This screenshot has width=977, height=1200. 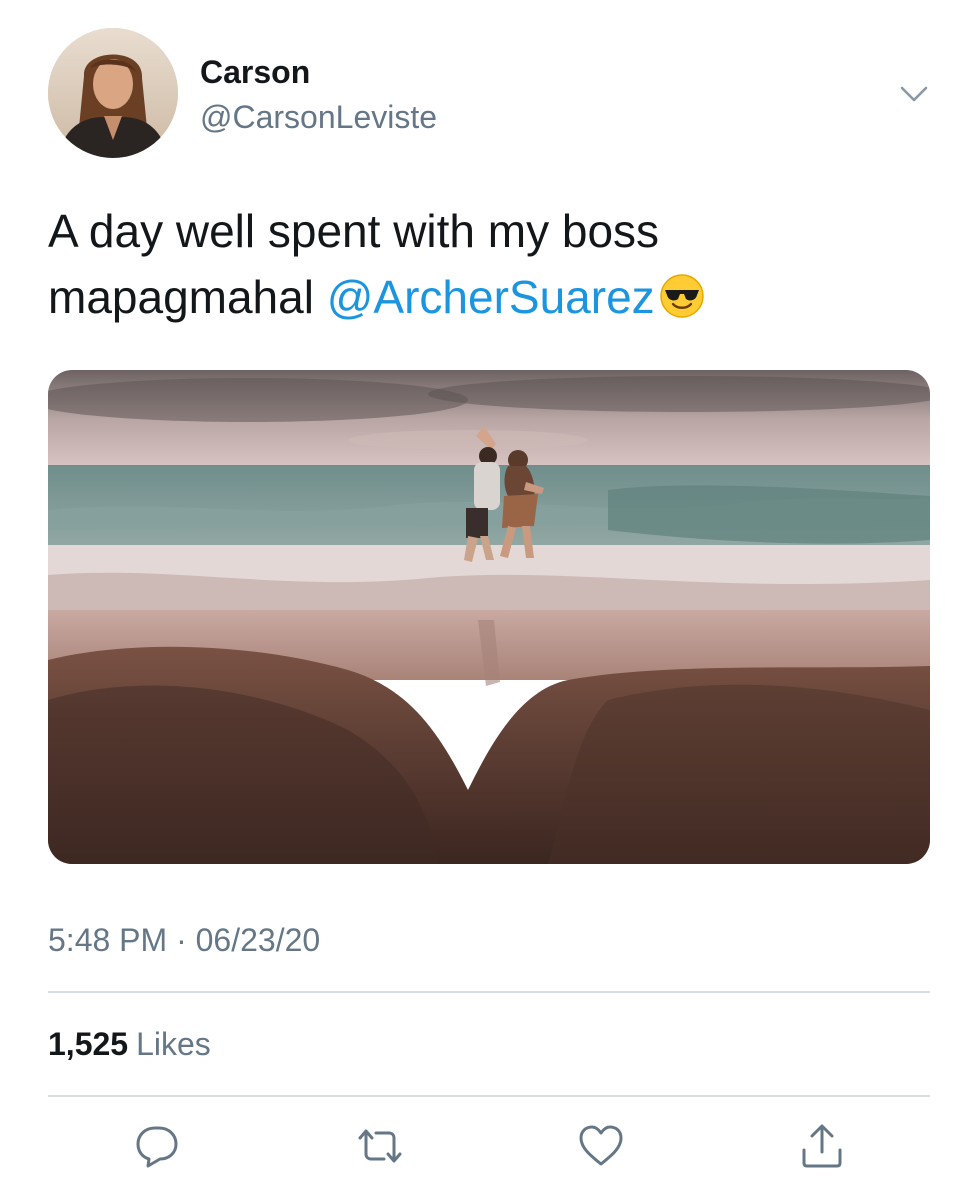 I want to click on mention-link: @ArcherSuarez, so click(x=491, y=297).